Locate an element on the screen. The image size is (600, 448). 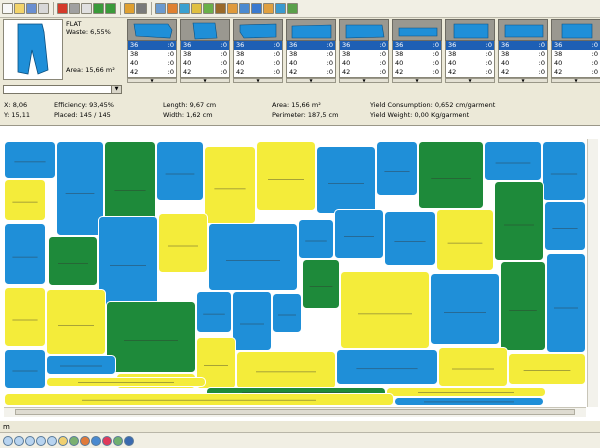
undo-icon is located at coordinates (98, 8).